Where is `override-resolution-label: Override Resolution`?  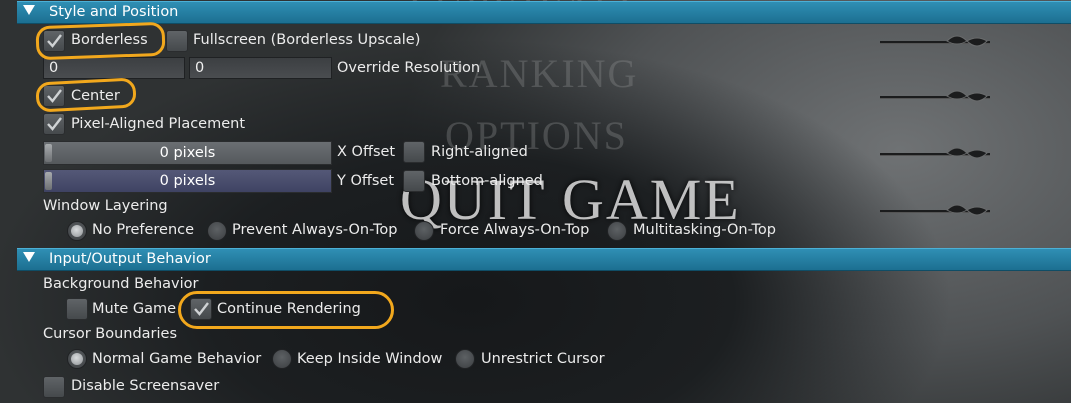 override-resolution-label: Override Resolution is located at coordinates (409, 68).